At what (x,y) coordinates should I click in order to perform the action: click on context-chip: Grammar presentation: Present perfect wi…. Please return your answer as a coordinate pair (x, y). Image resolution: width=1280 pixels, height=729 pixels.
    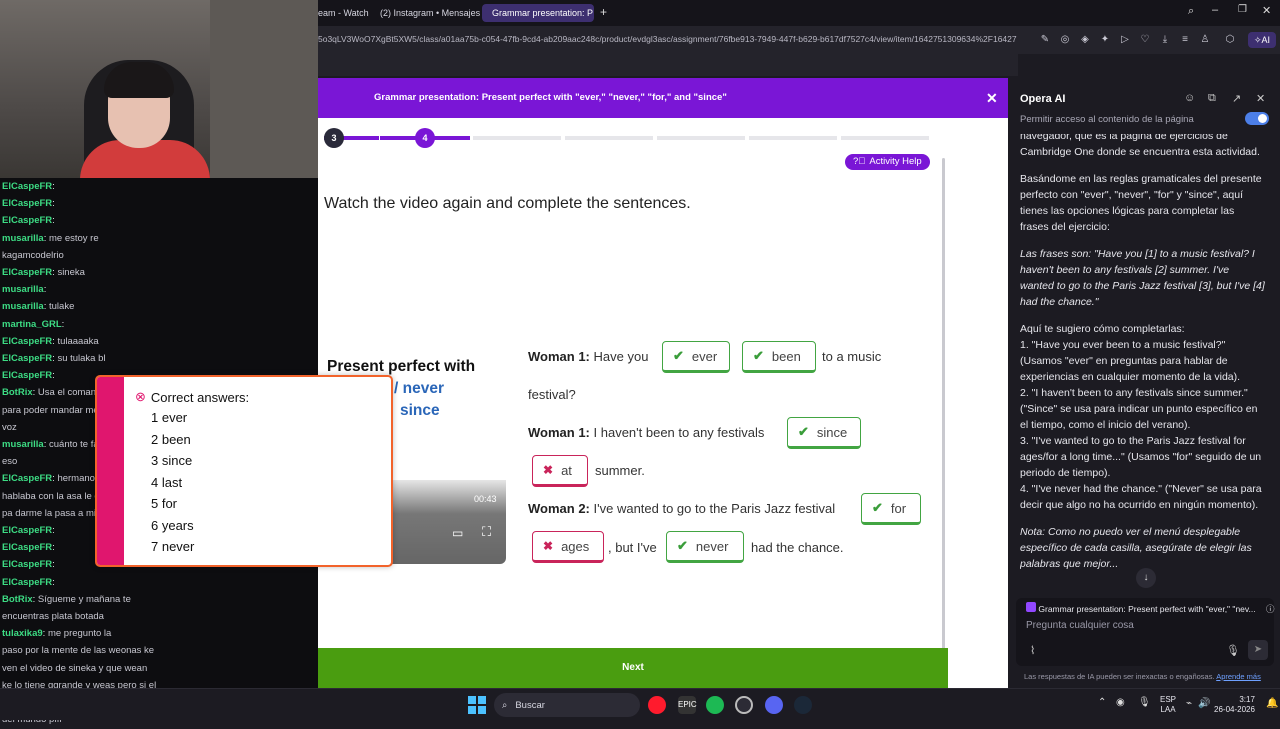
    Looking at the image, I should click on (1150, 608).